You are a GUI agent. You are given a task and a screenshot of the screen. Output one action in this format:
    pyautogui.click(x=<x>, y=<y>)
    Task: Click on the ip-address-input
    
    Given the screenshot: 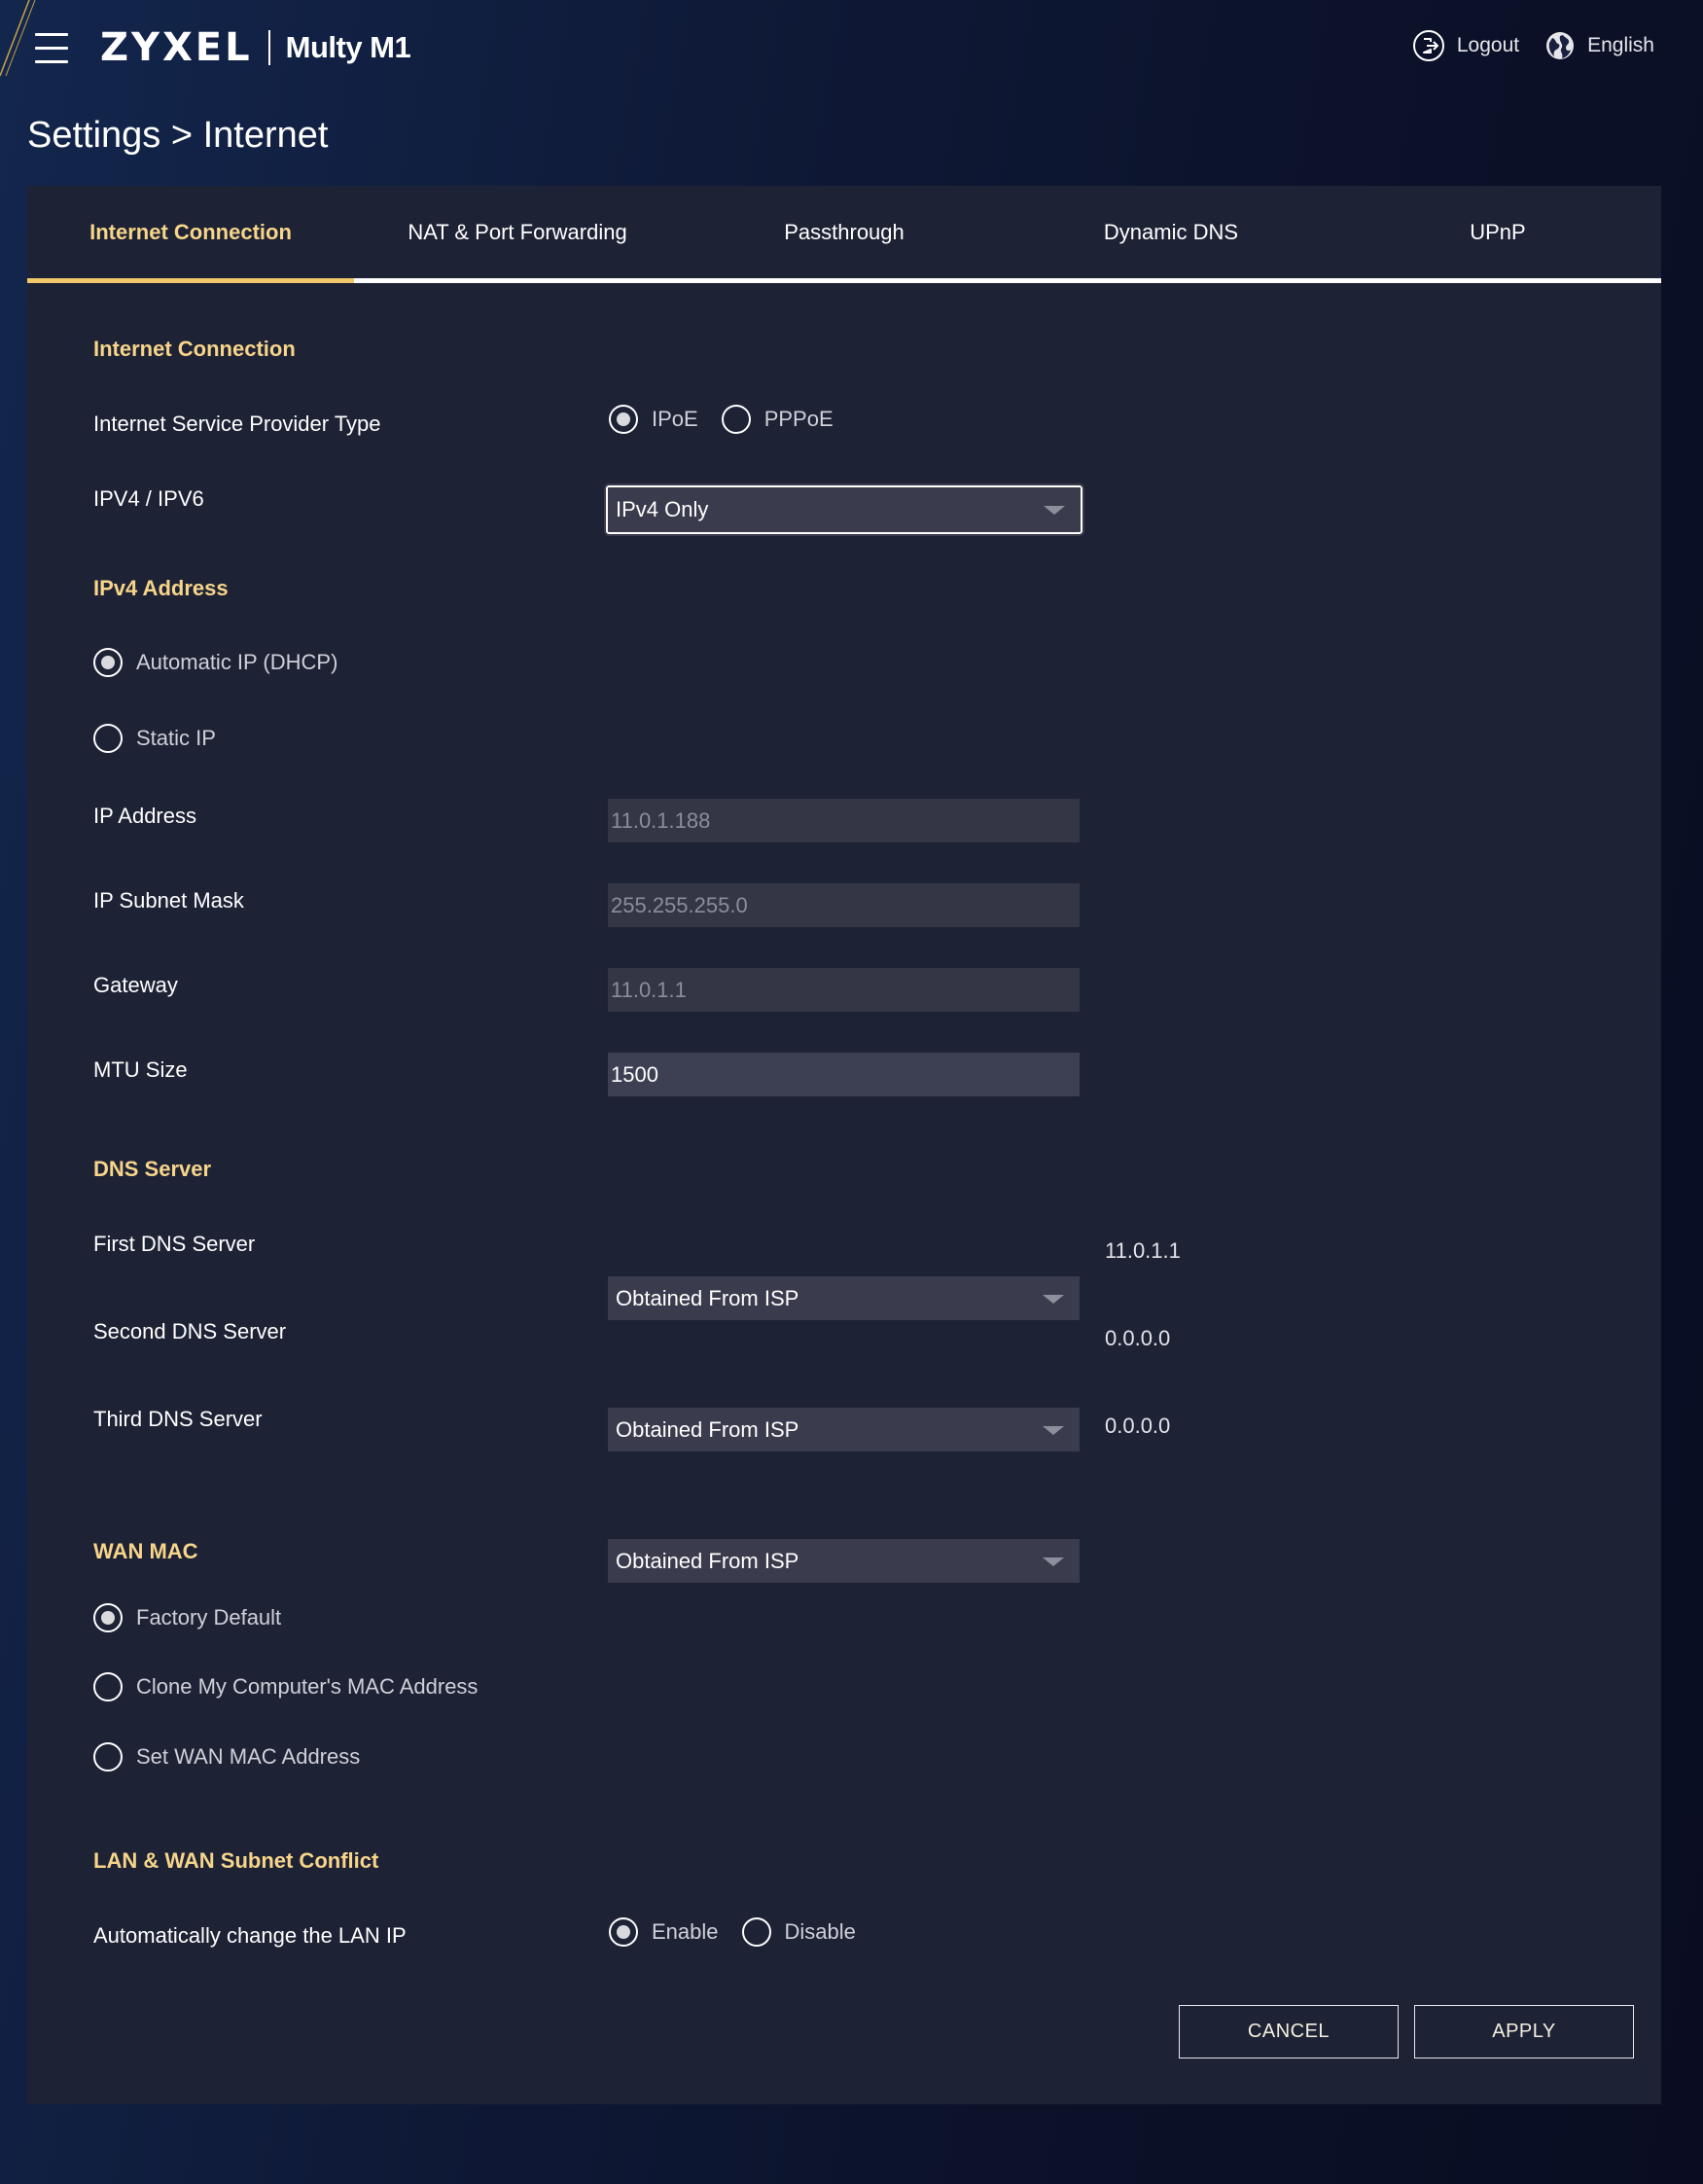 What is the action you would take?
    pyautogui.click(x=844, y=820)
    